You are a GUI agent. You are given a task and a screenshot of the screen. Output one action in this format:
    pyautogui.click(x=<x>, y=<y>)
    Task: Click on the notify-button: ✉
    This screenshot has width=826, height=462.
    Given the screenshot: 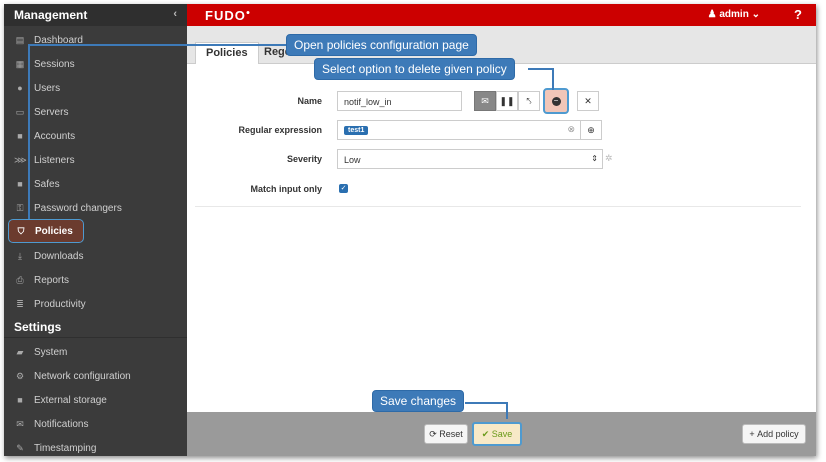 What is the action you would take?
    pyautogui.click(x=485, y=101)
    